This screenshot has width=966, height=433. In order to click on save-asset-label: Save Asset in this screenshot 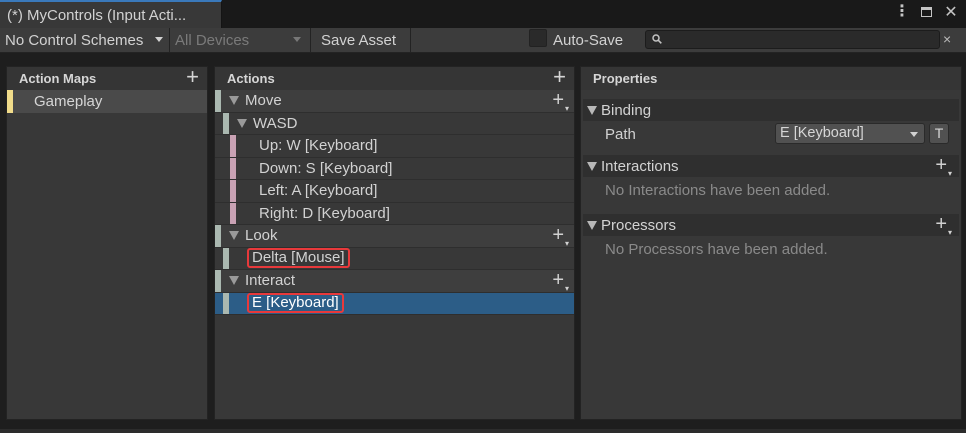, I will do `click(359, 40)`.